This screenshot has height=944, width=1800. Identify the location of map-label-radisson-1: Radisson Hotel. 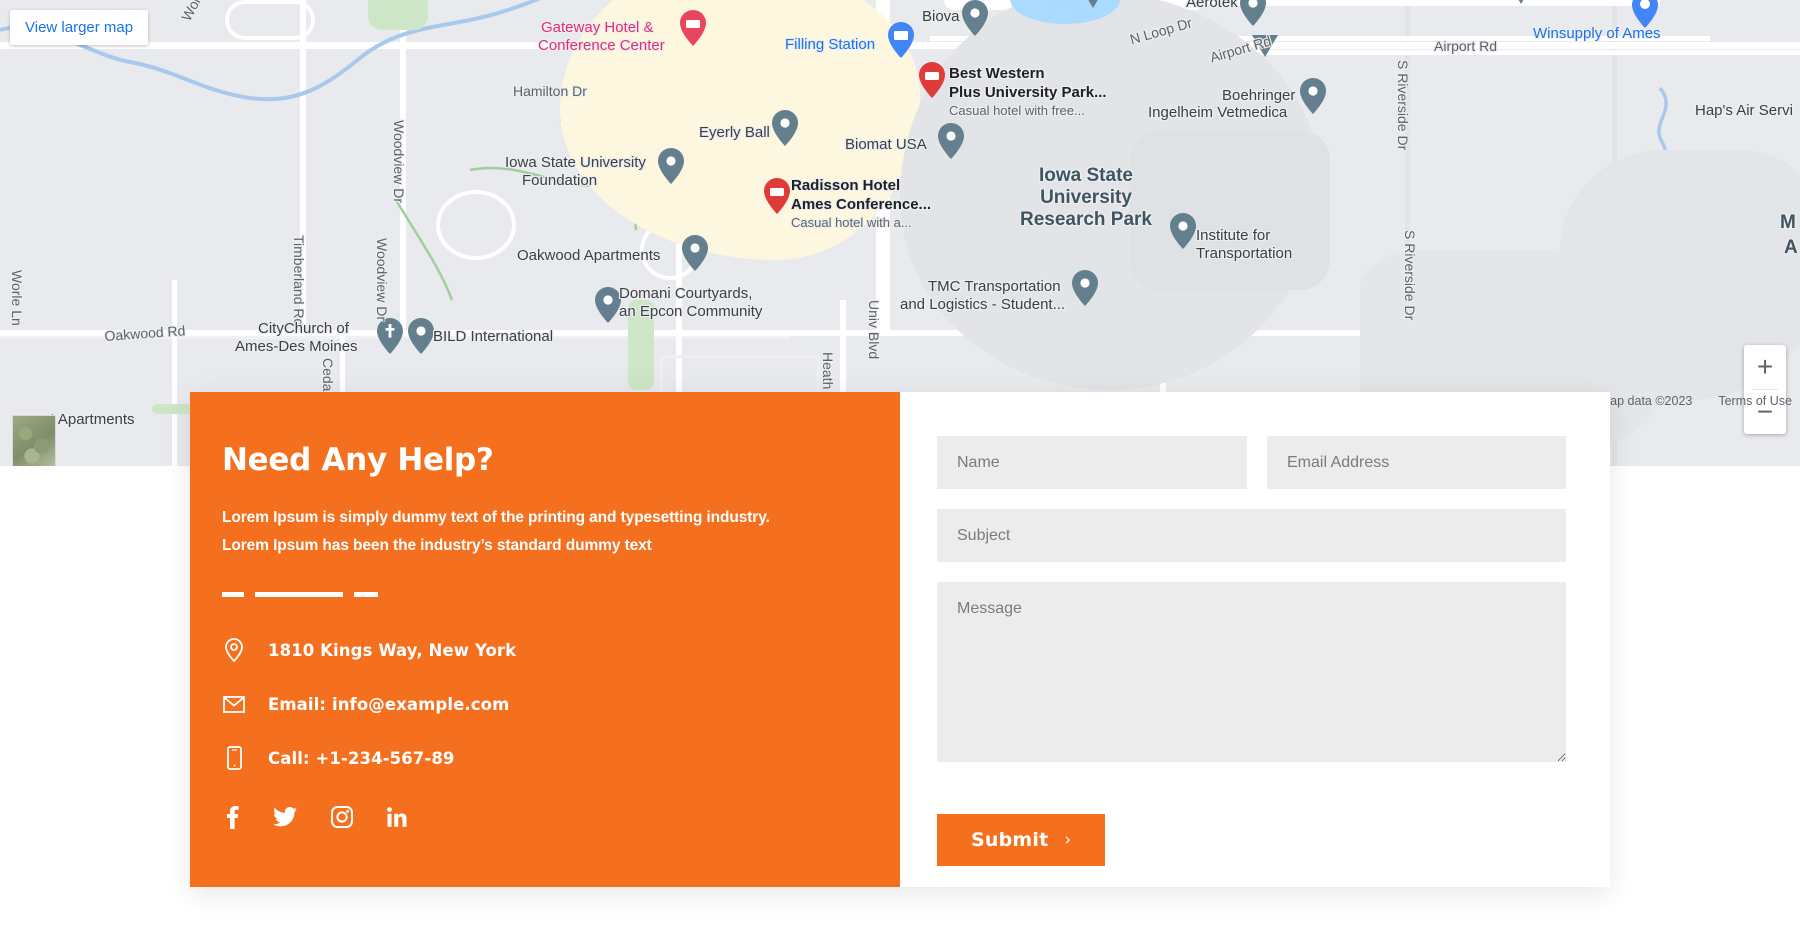
(846, 185).